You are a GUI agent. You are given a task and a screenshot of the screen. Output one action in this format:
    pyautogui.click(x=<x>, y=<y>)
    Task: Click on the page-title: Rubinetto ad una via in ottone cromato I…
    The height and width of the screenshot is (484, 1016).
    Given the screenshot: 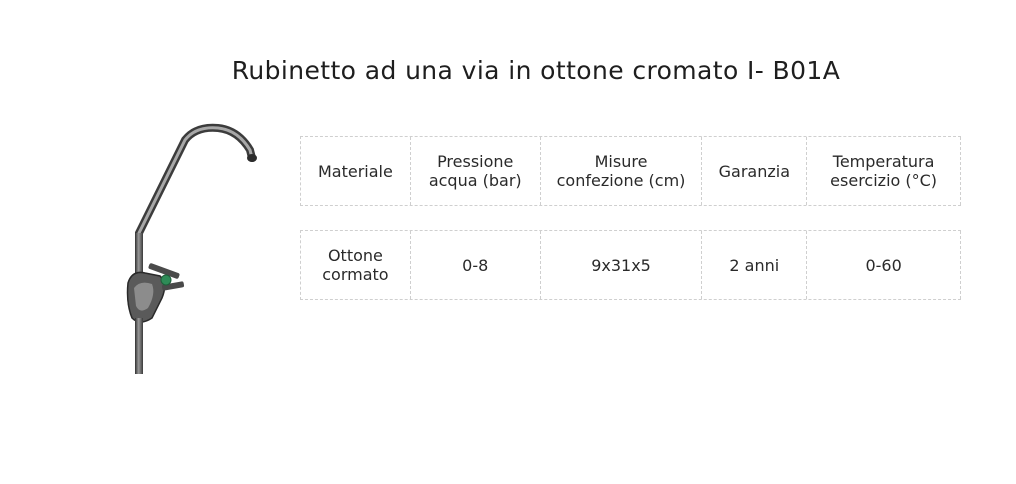 What is the action you would take?
    pyautogui.click(x=536, y=70)
    